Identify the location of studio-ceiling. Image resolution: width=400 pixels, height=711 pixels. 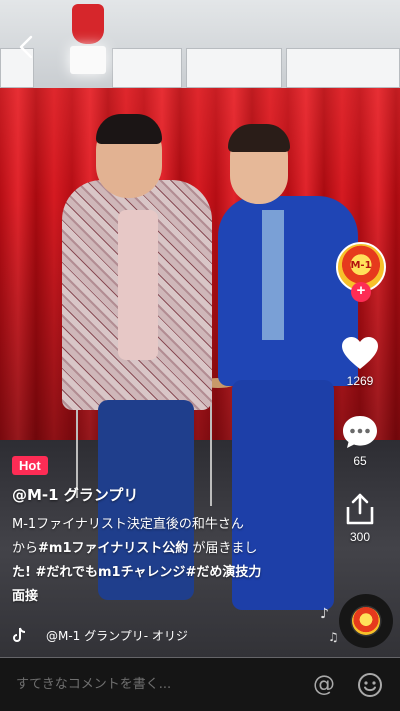
(200, 46).